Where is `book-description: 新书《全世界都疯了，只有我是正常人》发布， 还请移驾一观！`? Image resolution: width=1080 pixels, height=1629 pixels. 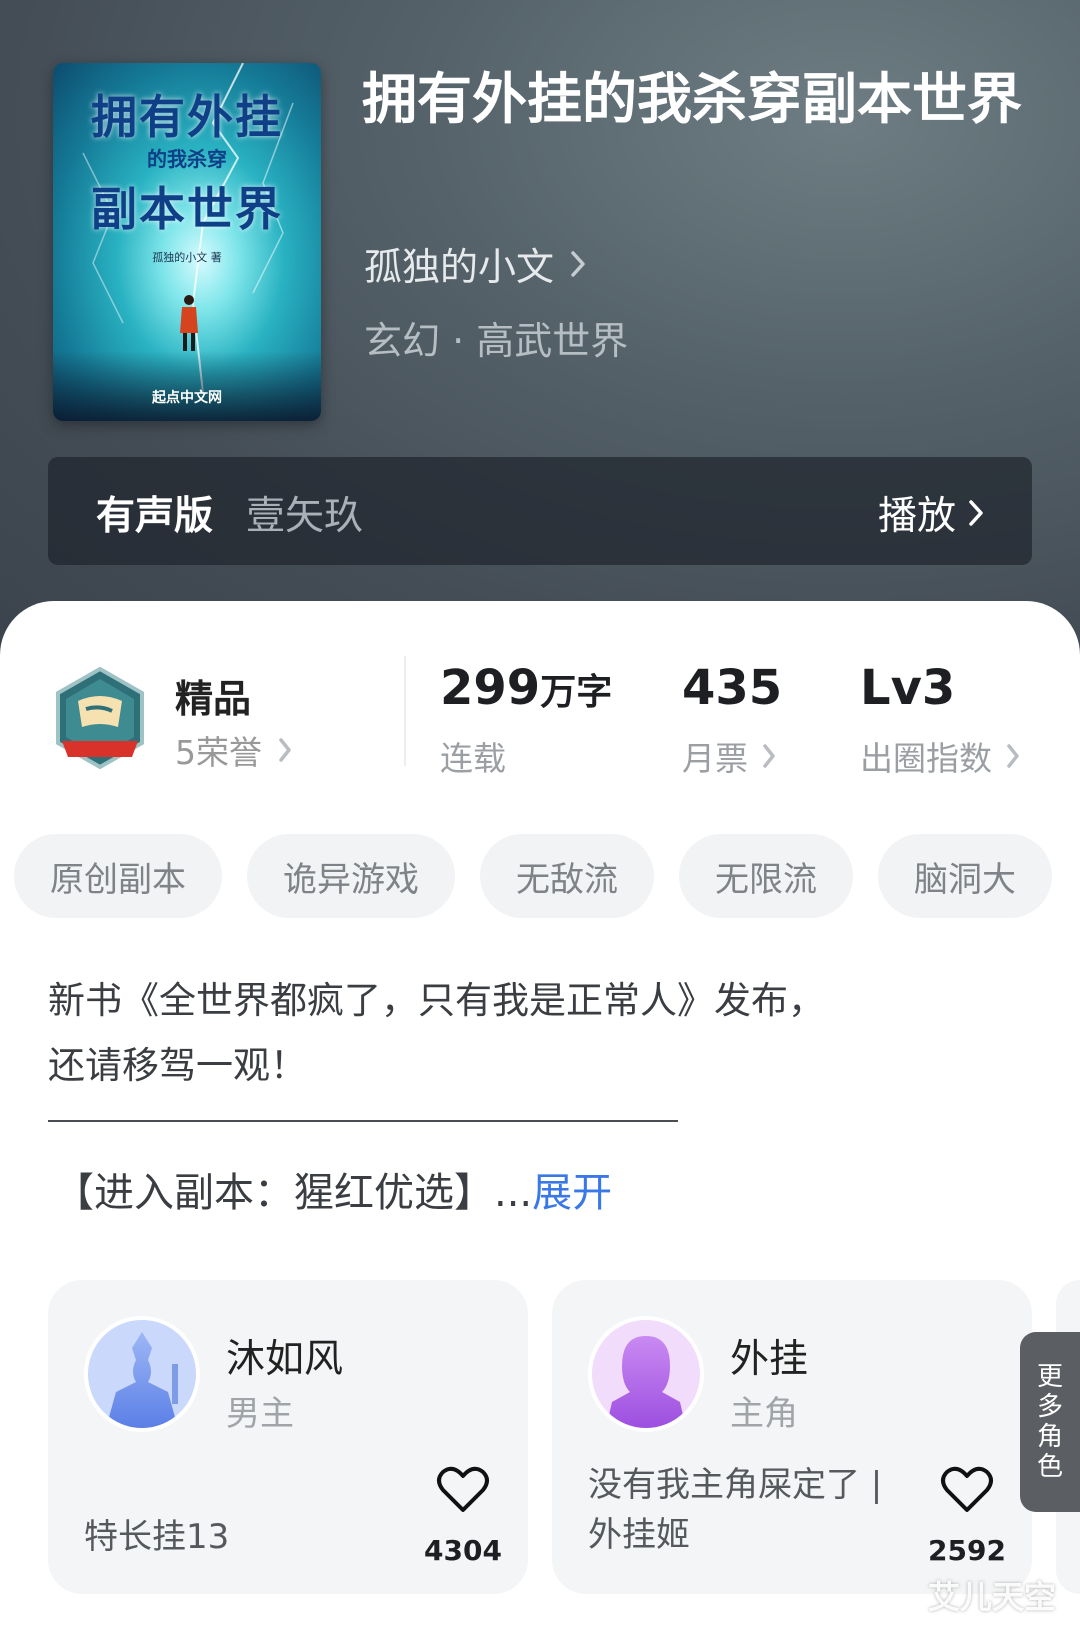
book-description: 新书《全世界都疯了，只有我是正常人》发布， 还请移驾一观！ is located at coordinates (528, 1033).